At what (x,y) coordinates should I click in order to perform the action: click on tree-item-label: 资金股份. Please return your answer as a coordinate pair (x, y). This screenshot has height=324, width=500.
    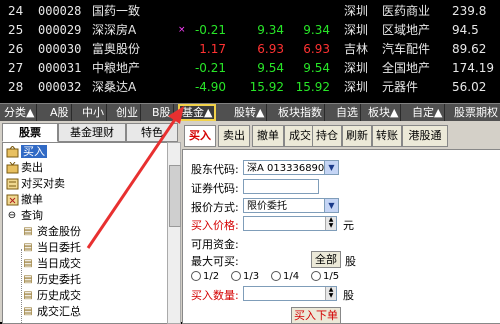
    Looking at the image, I should click on (59, 231).